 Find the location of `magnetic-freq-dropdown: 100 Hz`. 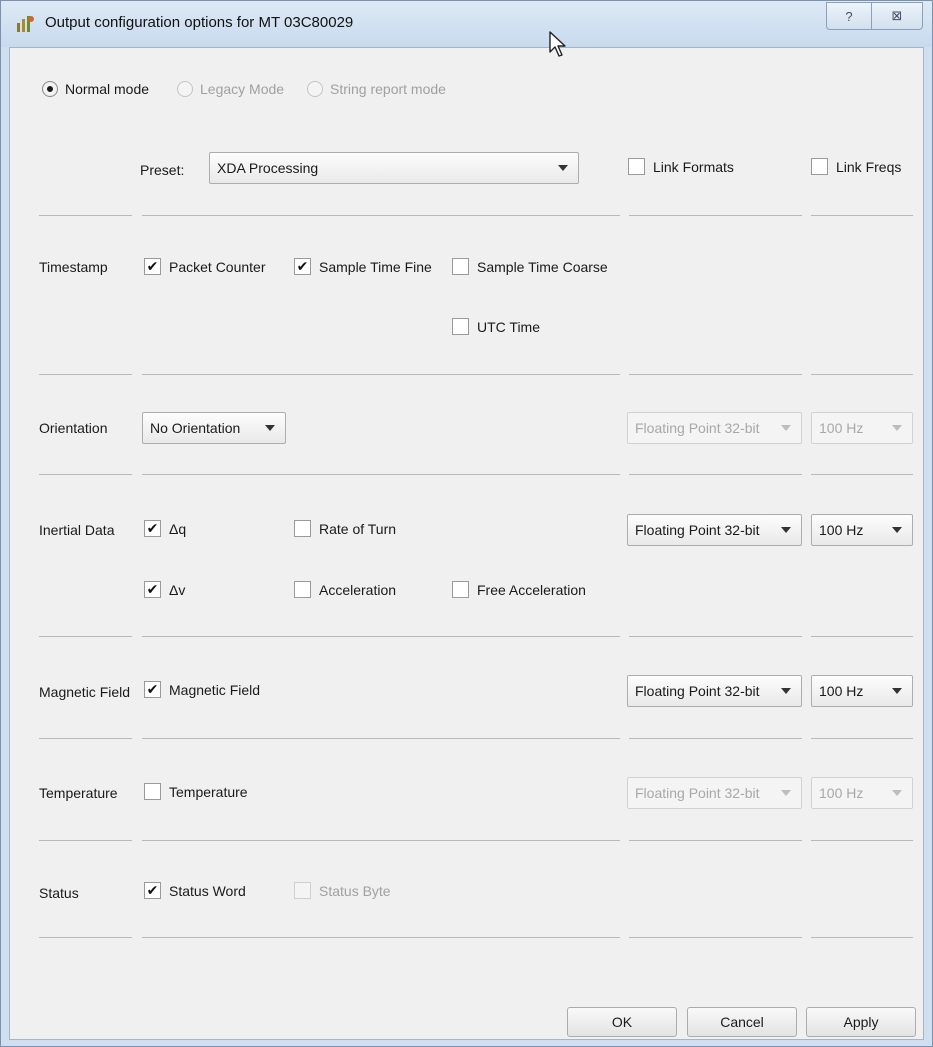

magnetic-freq-dropdown: 100 Hz is located at coordinates (862, 691).